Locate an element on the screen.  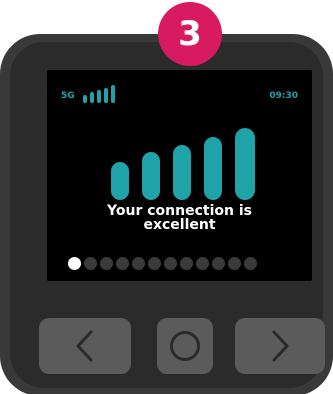
status-bar: 5G 09:30 is located at coordinates (179, 95).